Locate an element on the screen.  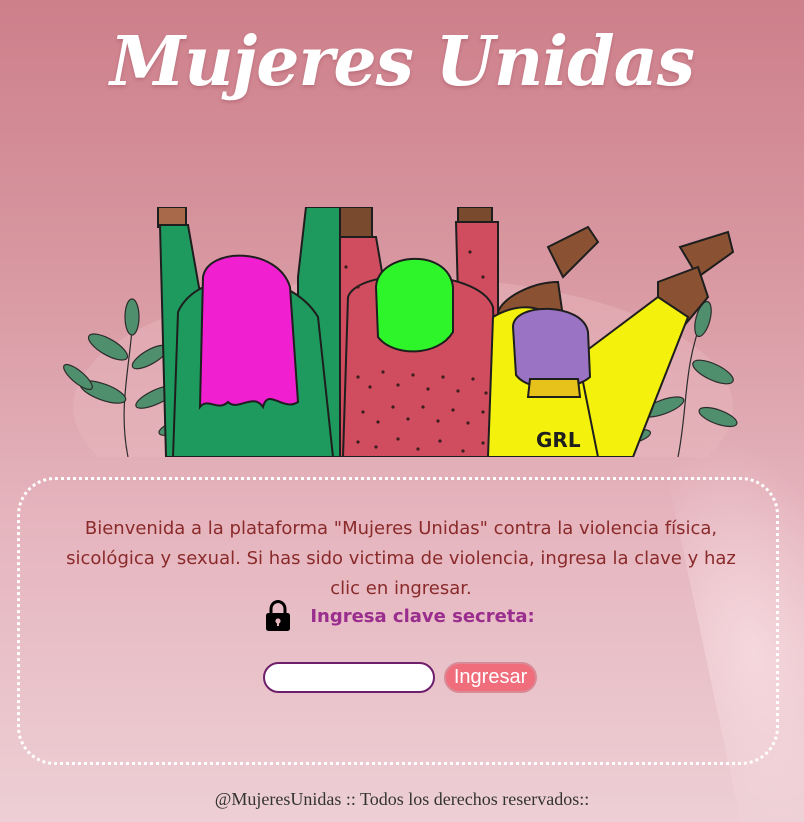
lock-icon is located at coordinates (278, 615).